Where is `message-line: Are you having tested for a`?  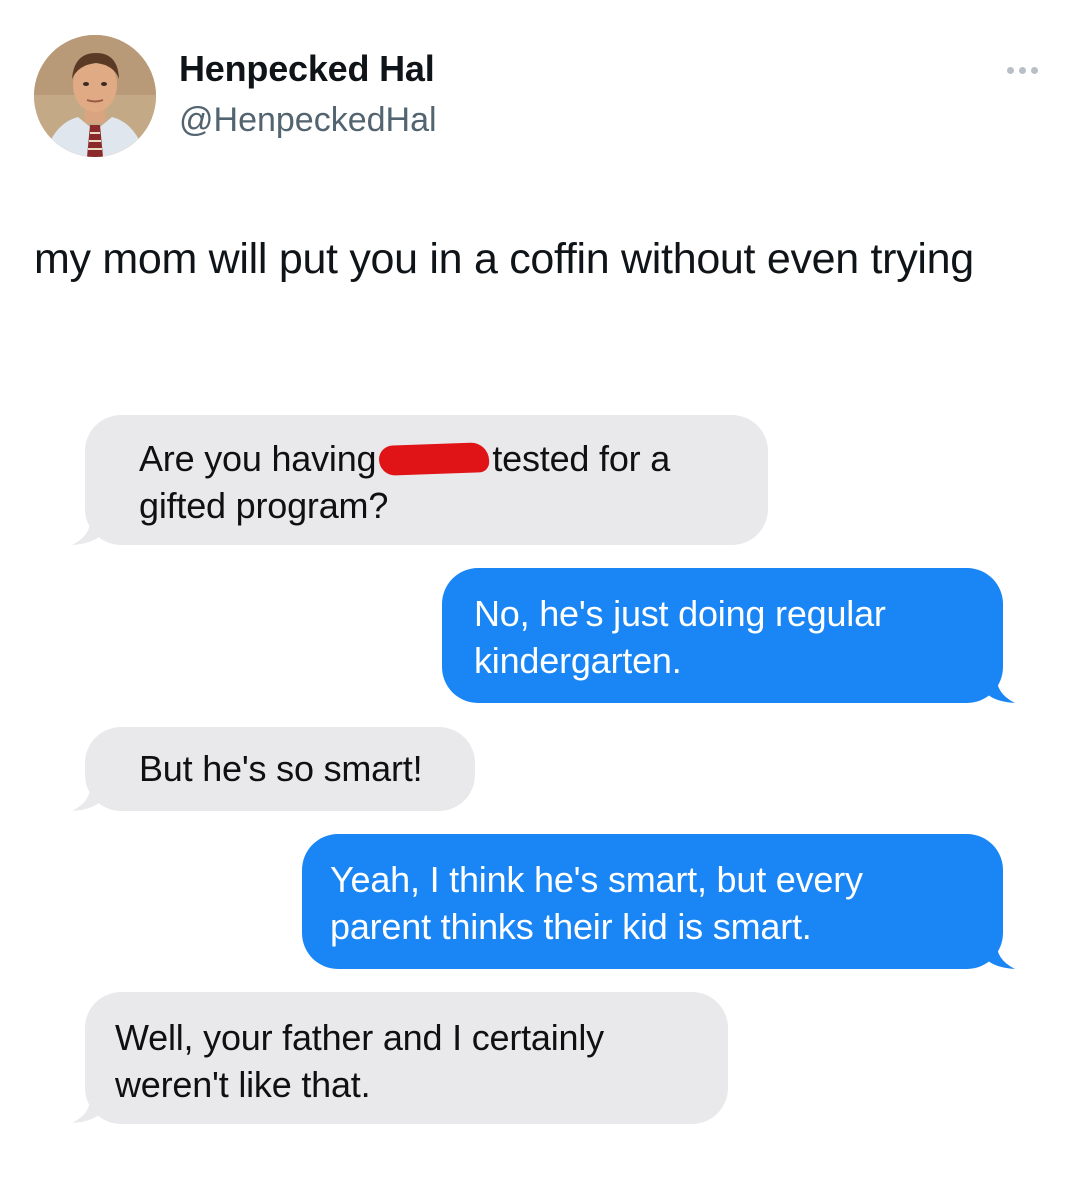 message-line: Are you having tested for a is located at coordinates (453, 458).